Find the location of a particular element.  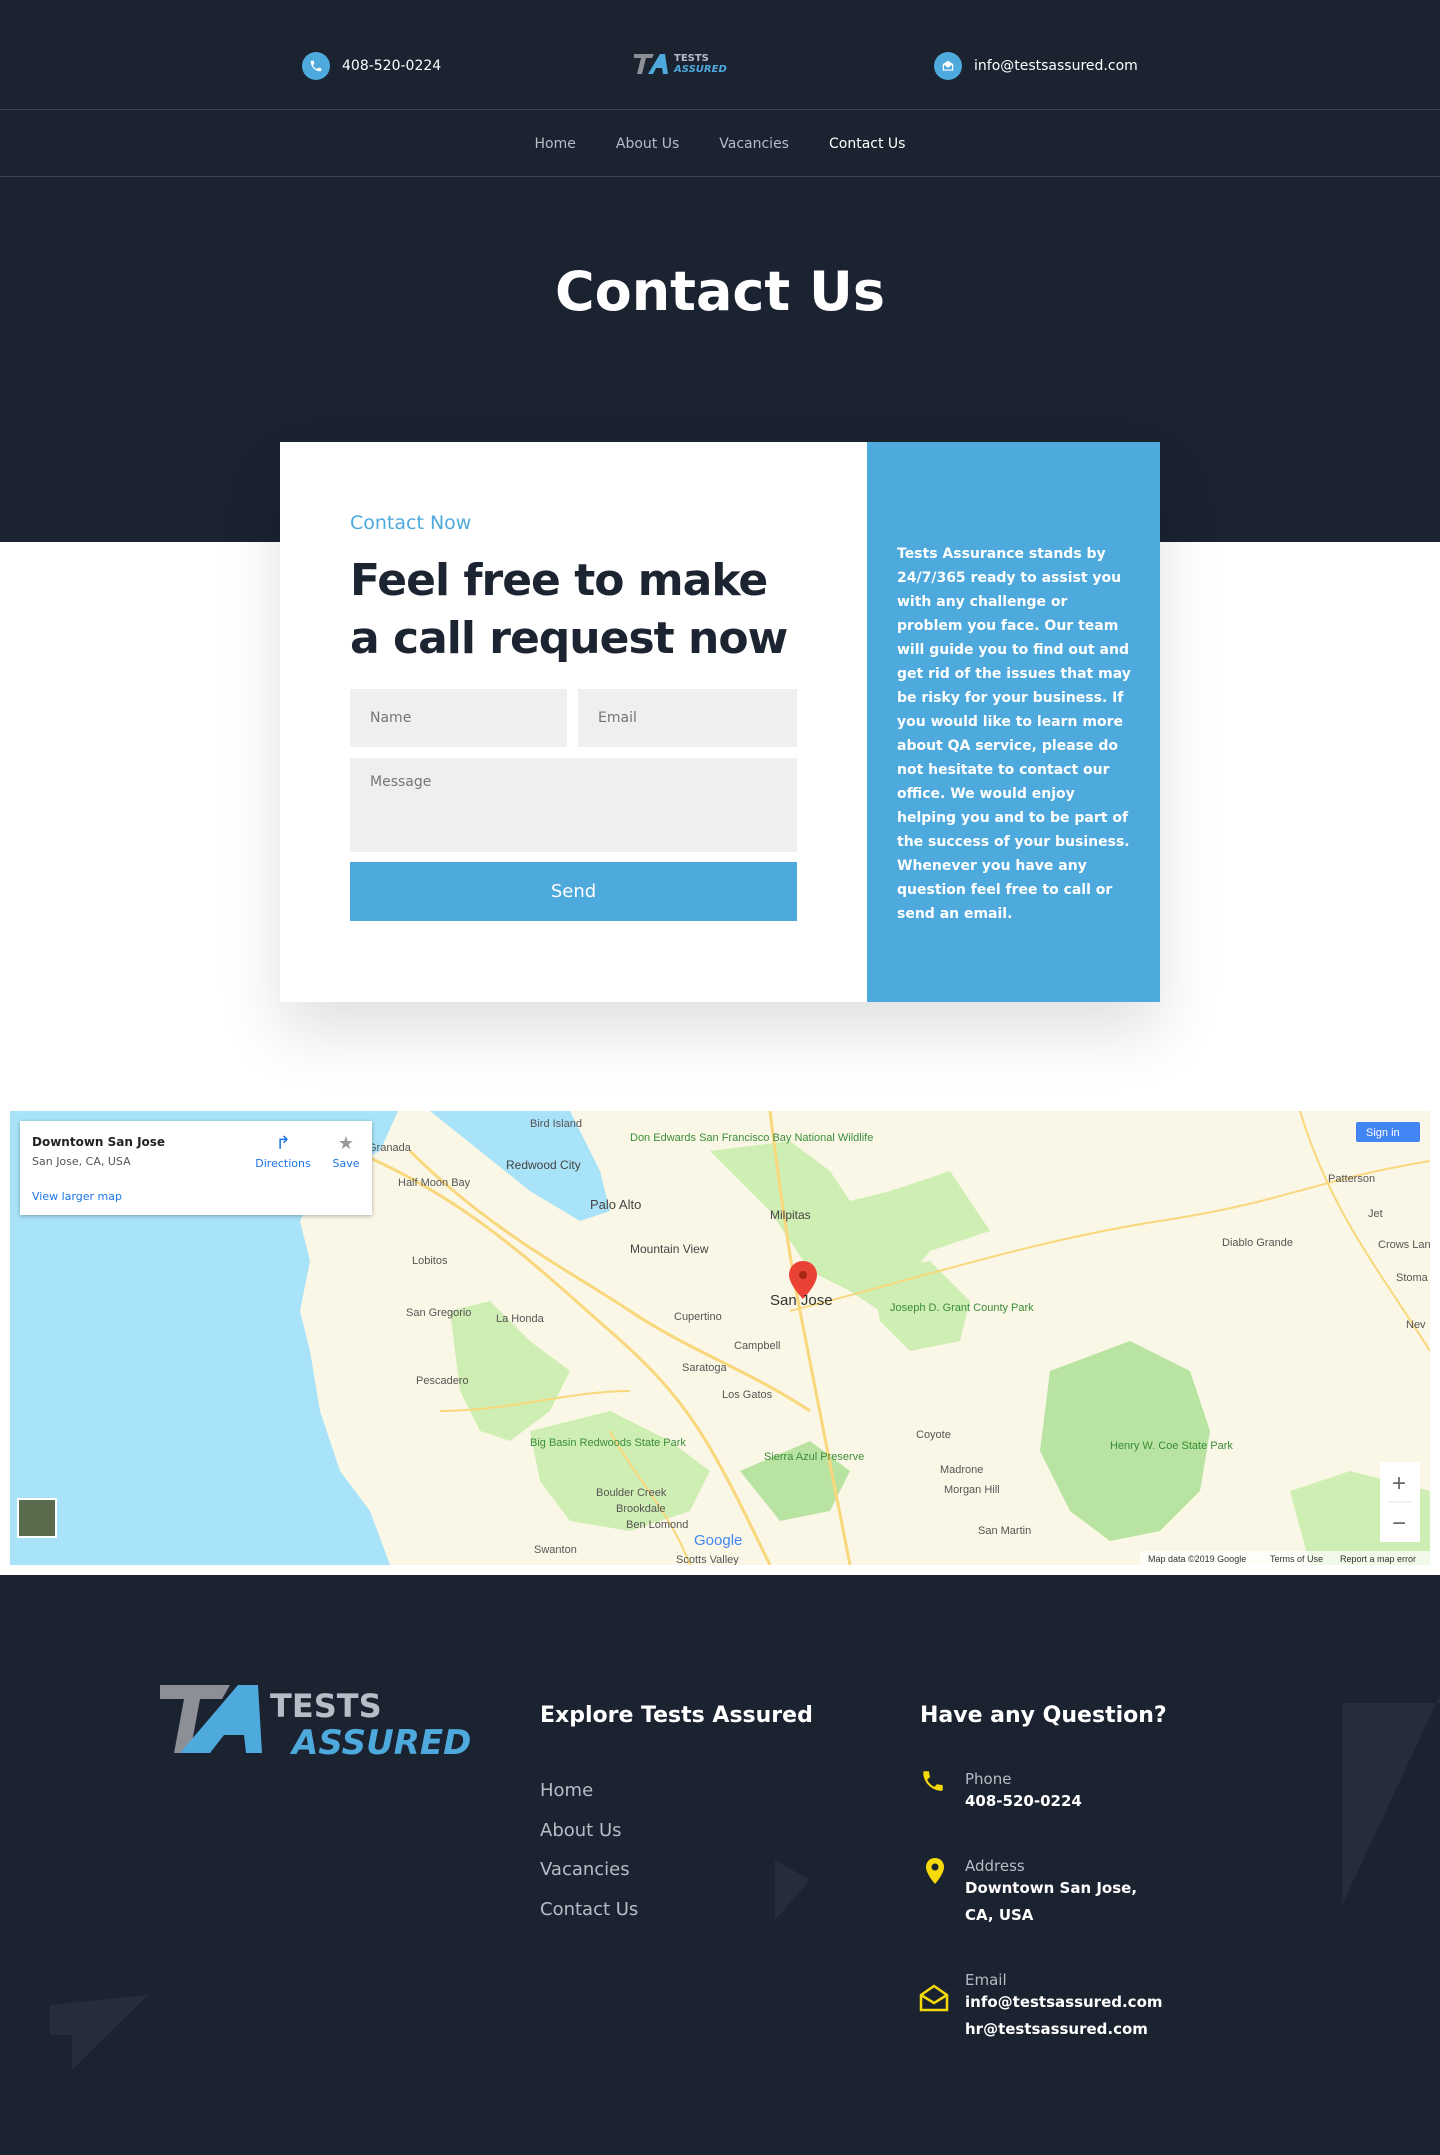

map-label-pescadero: Pescadero is located at coordinates (442, 1381).